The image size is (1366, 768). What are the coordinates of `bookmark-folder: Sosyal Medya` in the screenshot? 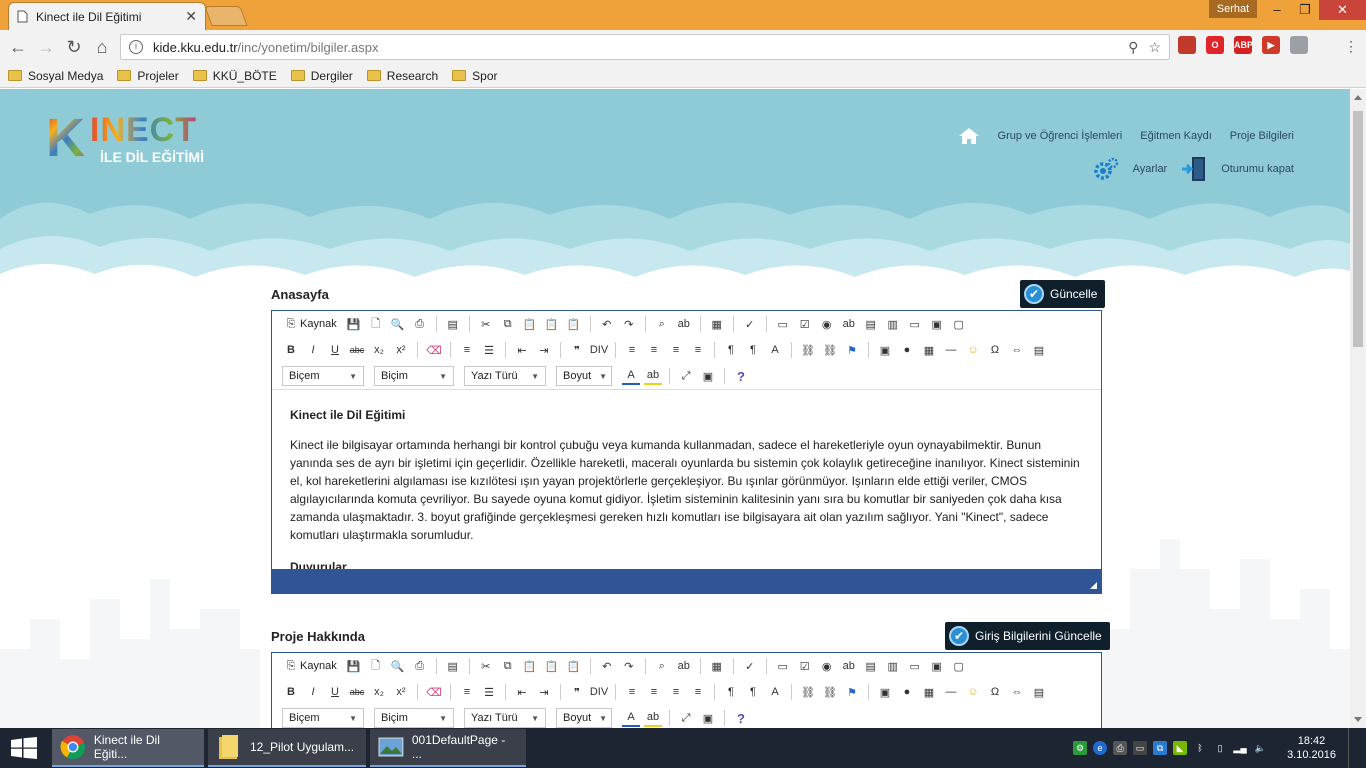 It's located at (55, 76).